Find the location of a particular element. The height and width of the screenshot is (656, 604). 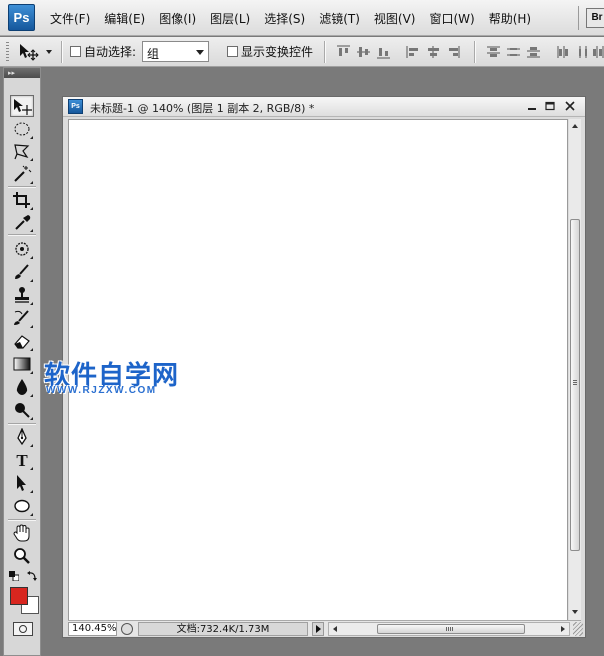

brush-icon is located at coordinates (22, 271).